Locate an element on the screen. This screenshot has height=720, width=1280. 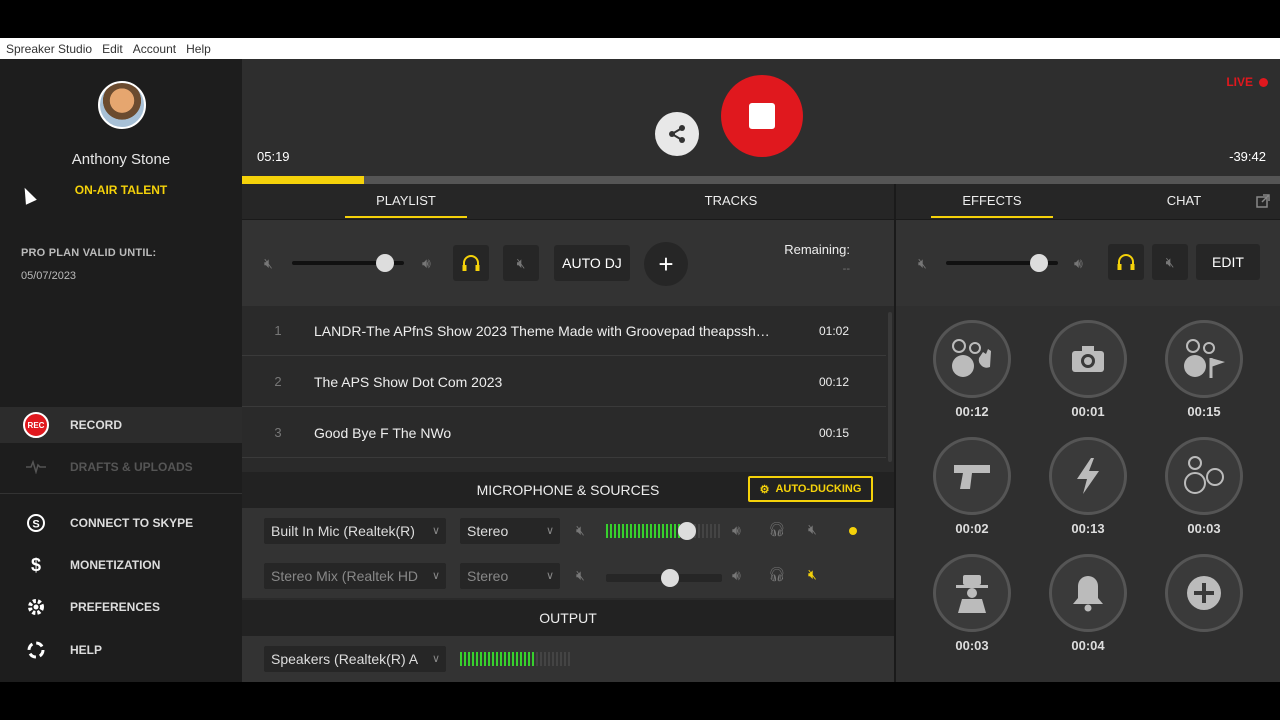
table-row: 3 Good Bye F The NWo 00:15 is located at coordinates (564, 433).